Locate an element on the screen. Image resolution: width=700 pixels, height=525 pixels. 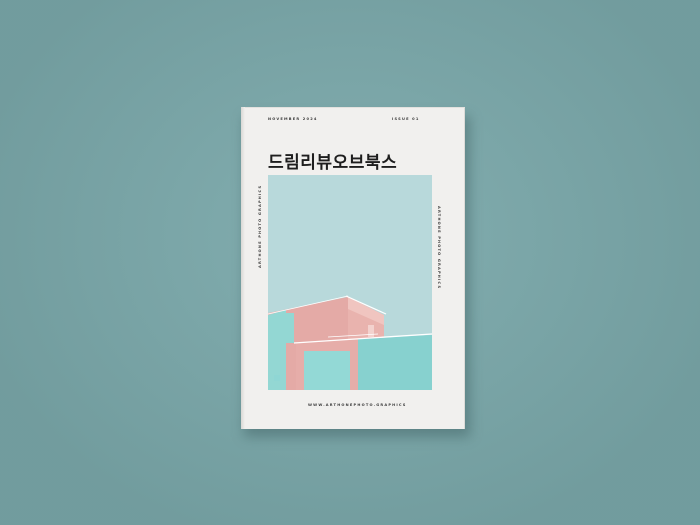
cover-website: WWW.ARTHONEPHOTO.GRAPHICS is located at coordinates (357, 405).